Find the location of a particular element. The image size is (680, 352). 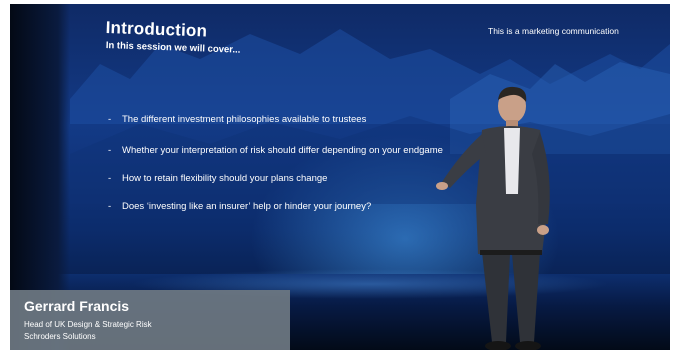

presenter-figure is located at coordinates (493, 218).